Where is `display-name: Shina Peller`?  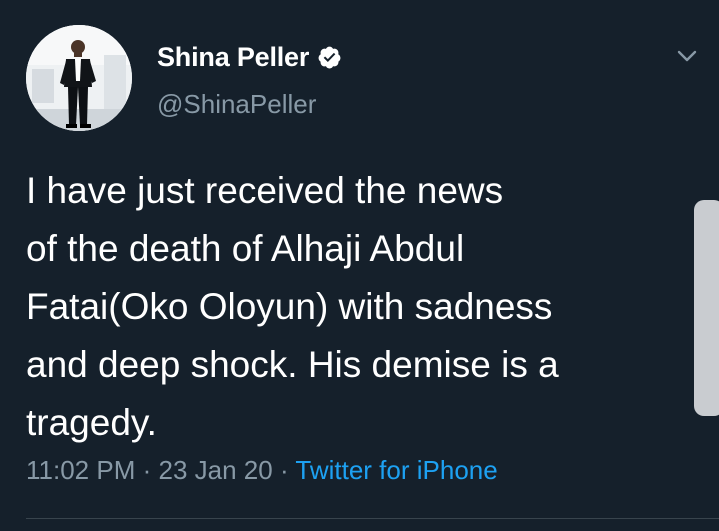
display-name: Shina Peller is located at coordinates (233, 57).